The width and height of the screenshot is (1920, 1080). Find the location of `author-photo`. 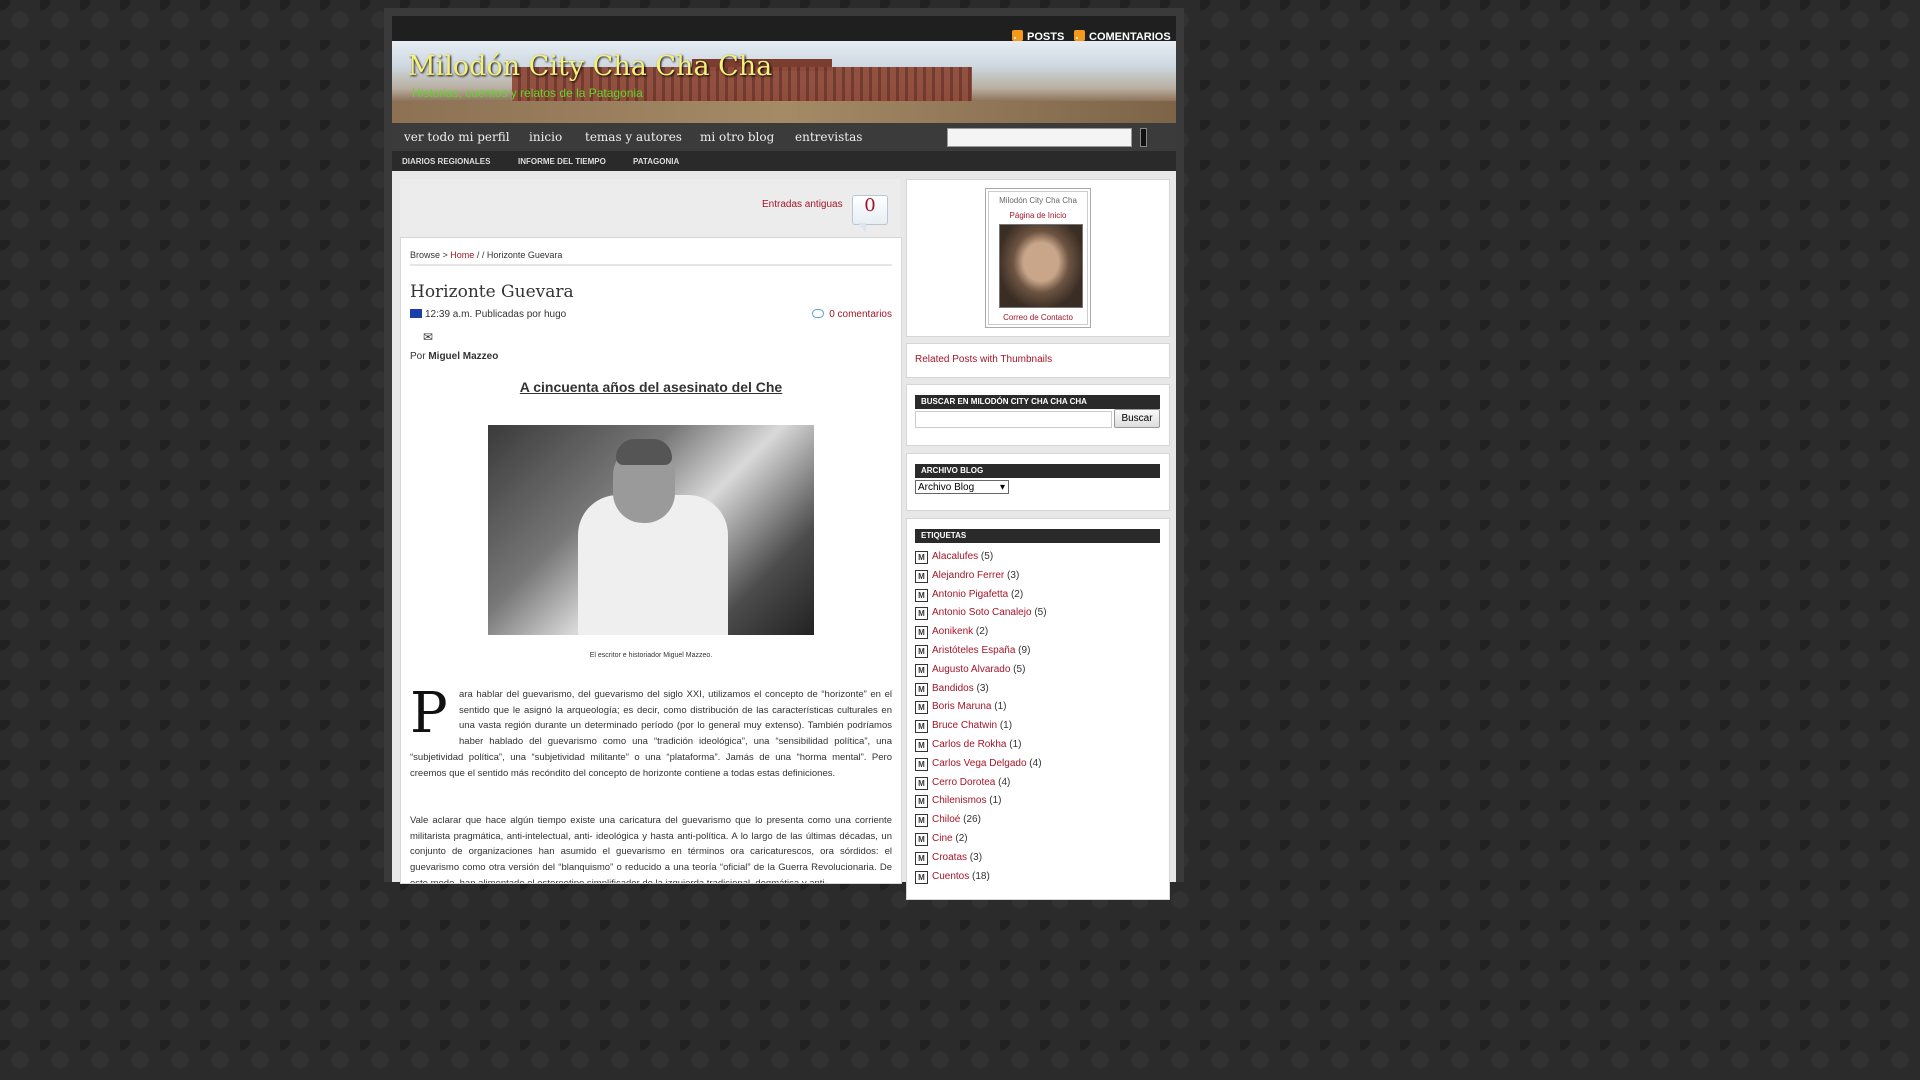

author-photo is located at coordinates (651, 530).